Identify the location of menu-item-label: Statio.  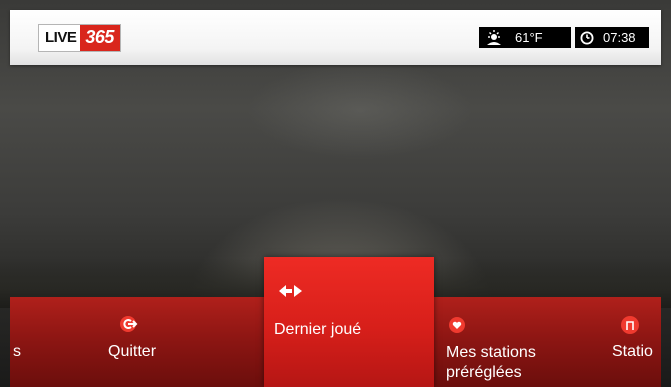
(632, 351).